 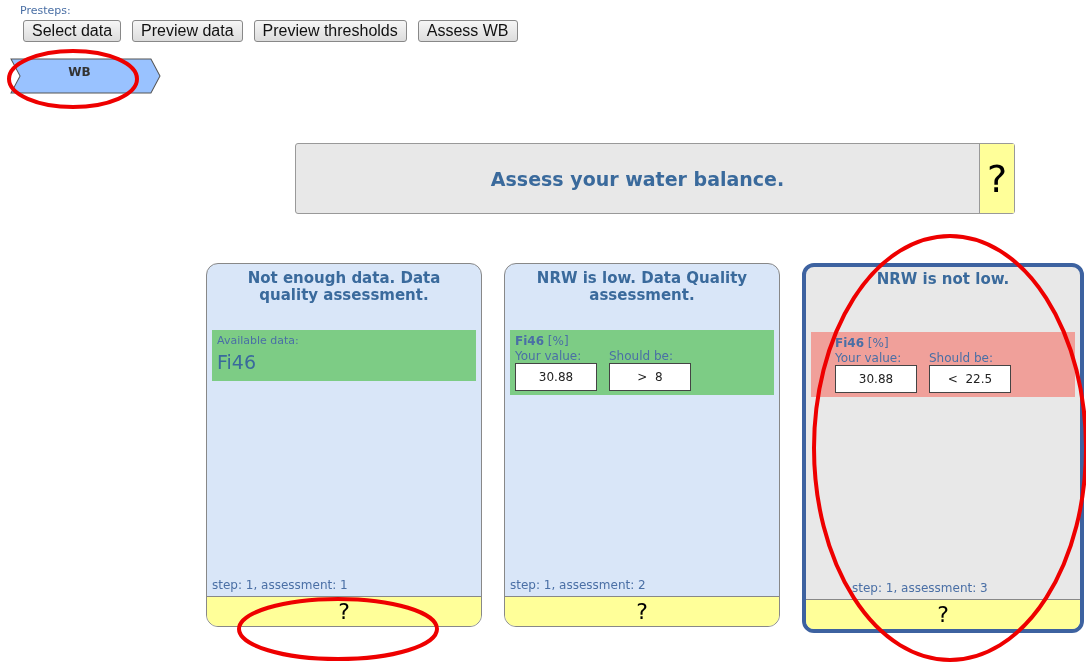 What do you see at coordinates (578, 586) in the screenshot?
I see `step-info: step: 1, assessment: 2` at bounding box center [578, 586].